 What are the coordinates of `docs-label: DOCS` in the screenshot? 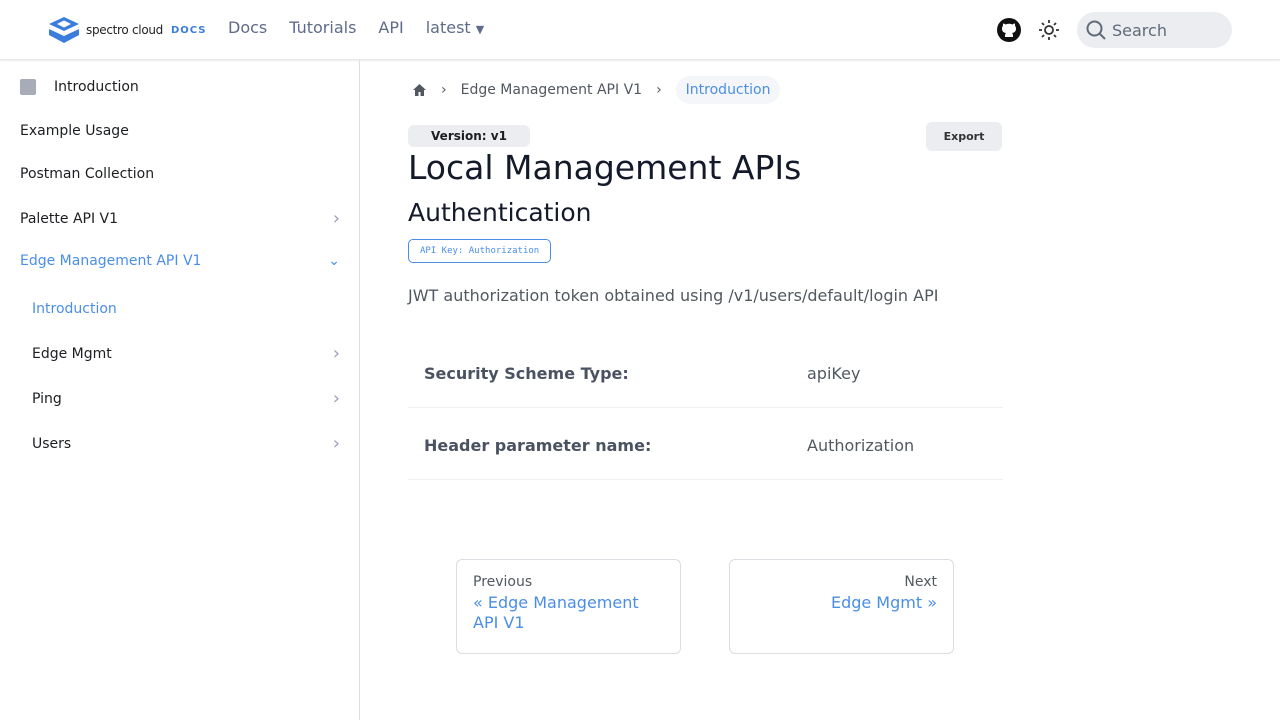 It's located at (188, 30).